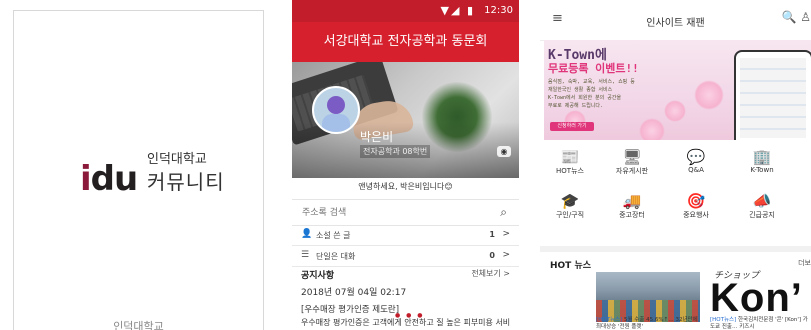 Image resolution: width=811 pixels, height=330 pixels. Describe the element at coordinates (336, 256) in the screenshot. I see `list-item-label: 단일은 대화` at that location.